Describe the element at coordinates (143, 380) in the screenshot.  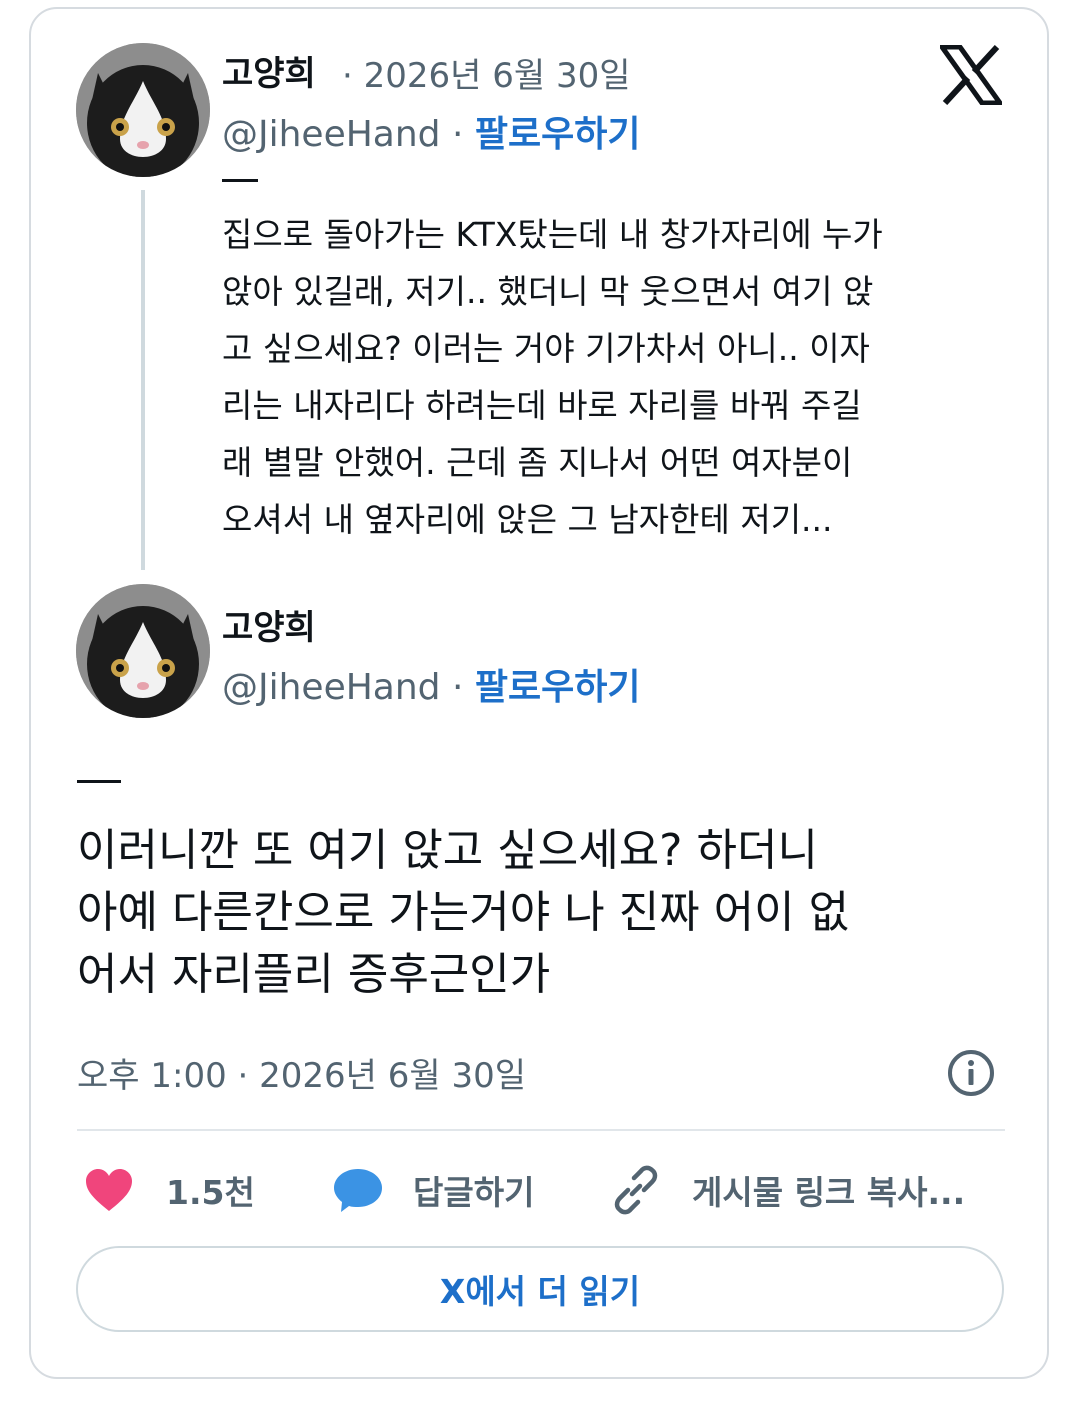
I see `thread-connector-line` at that location.